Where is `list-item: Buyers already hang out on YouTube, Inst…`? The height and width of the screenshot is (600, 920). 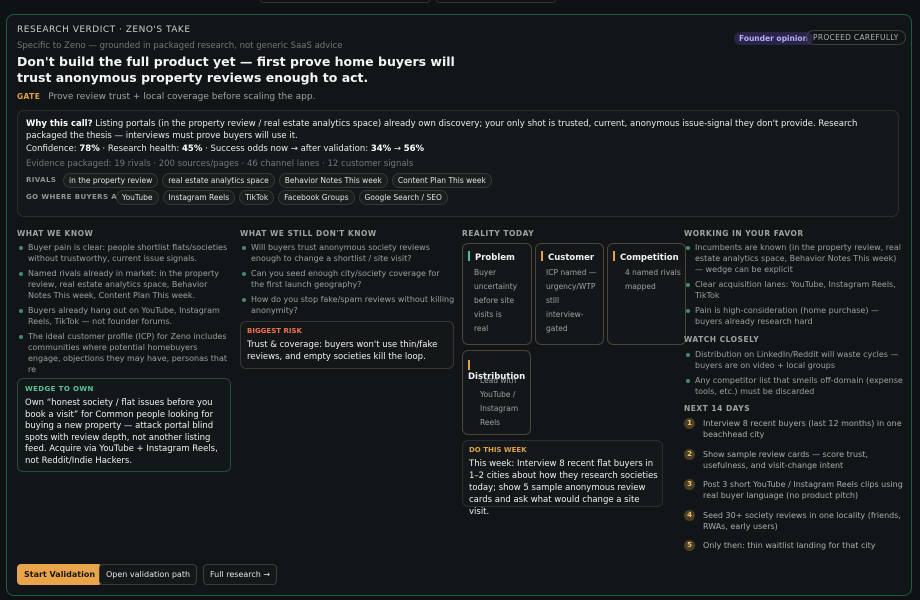 list-item: Buyers already hang out on YouTube, Inst… is located at coordinates (124, 316).